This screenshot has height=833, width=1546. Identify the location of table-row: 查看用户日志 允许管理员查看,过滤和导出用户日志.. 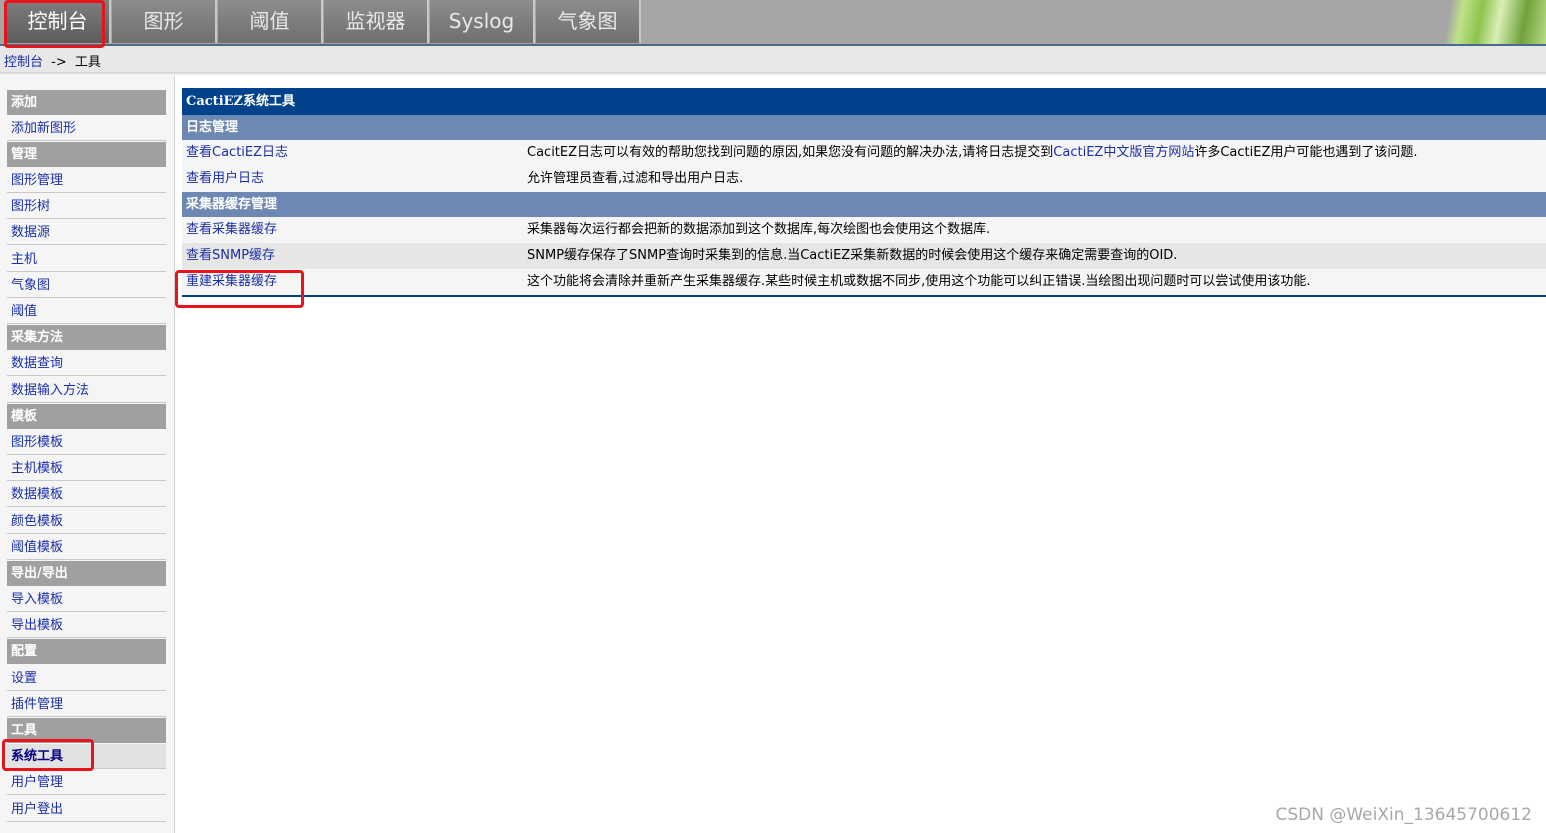
(864, 179).